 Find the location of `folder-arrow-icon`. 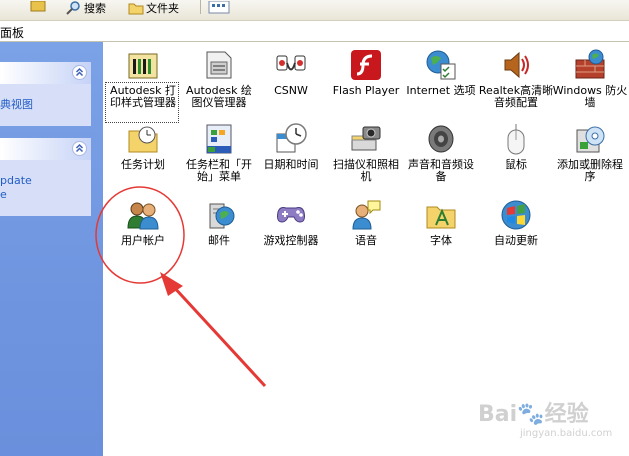

folder-arrow-icon is located at coordinates (38, 6).